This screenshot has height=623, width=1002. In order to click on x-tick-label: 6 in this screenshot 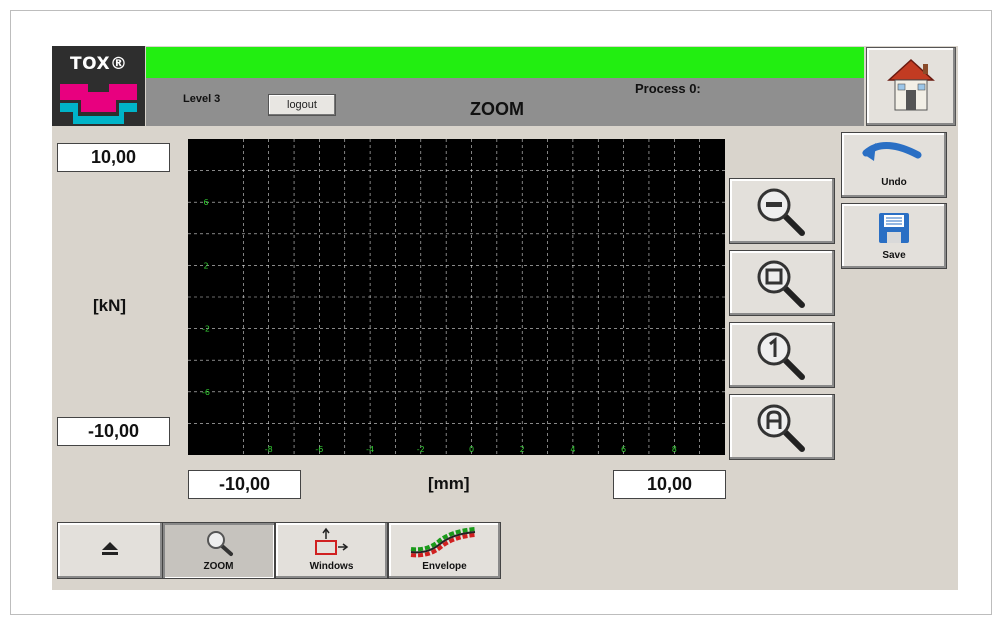, I will do `click(623, 449)`.